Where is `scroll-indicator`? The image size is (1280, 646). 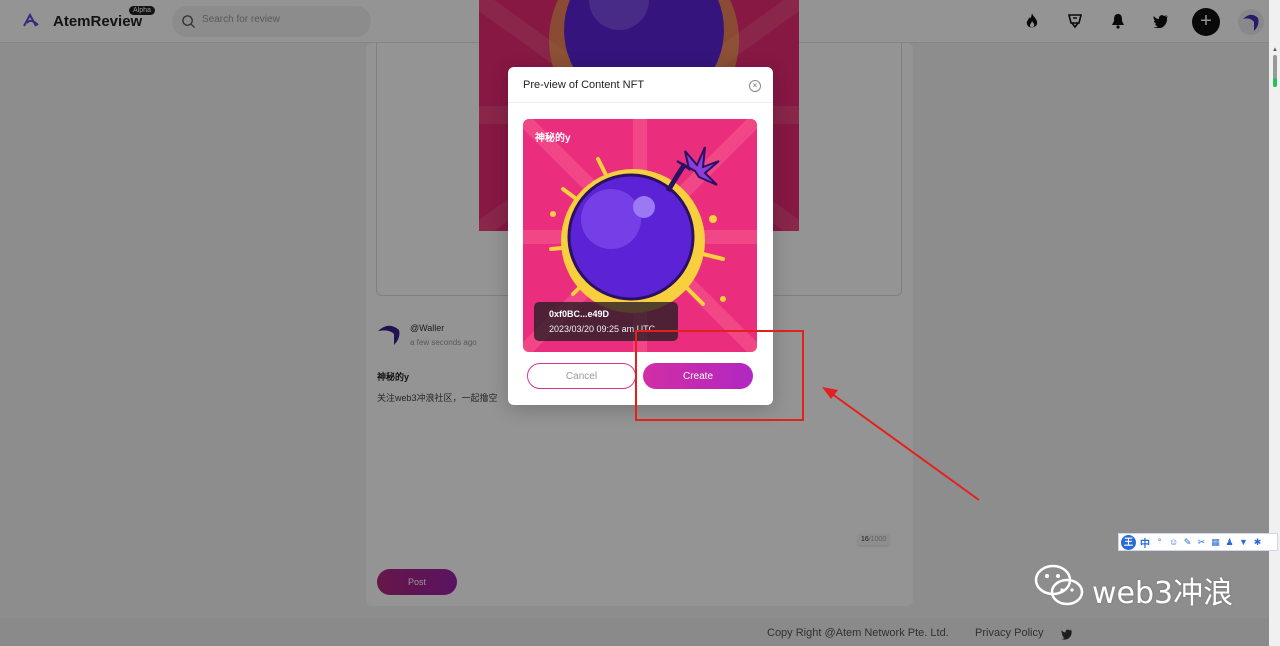 scroll-indicator is located at coordinates (1275, 82).